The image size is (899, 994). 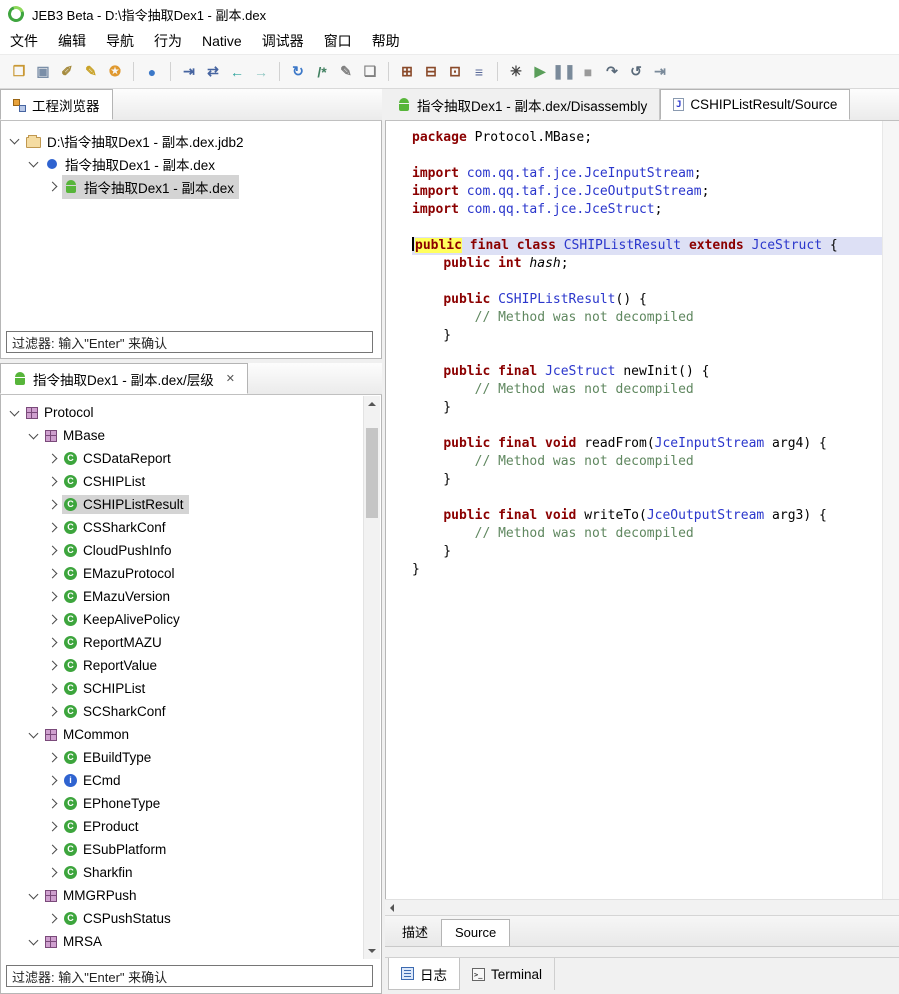 I want to click on tree-row: CSSharkConf, so click(x=191, y=527).